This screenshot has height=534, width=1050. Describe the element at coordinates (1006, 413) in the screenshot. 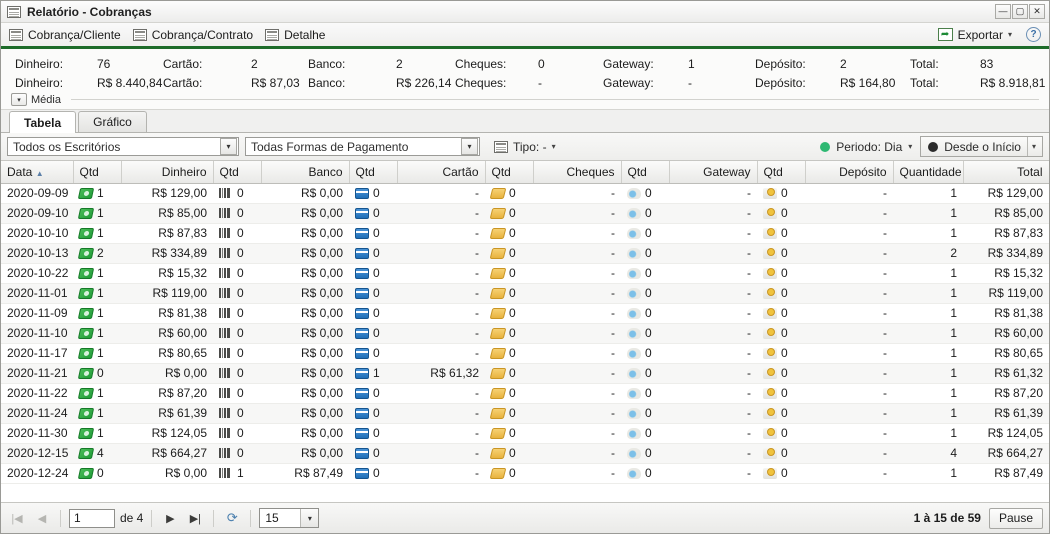

I see `cell-total: R$ 61,39` at that location.